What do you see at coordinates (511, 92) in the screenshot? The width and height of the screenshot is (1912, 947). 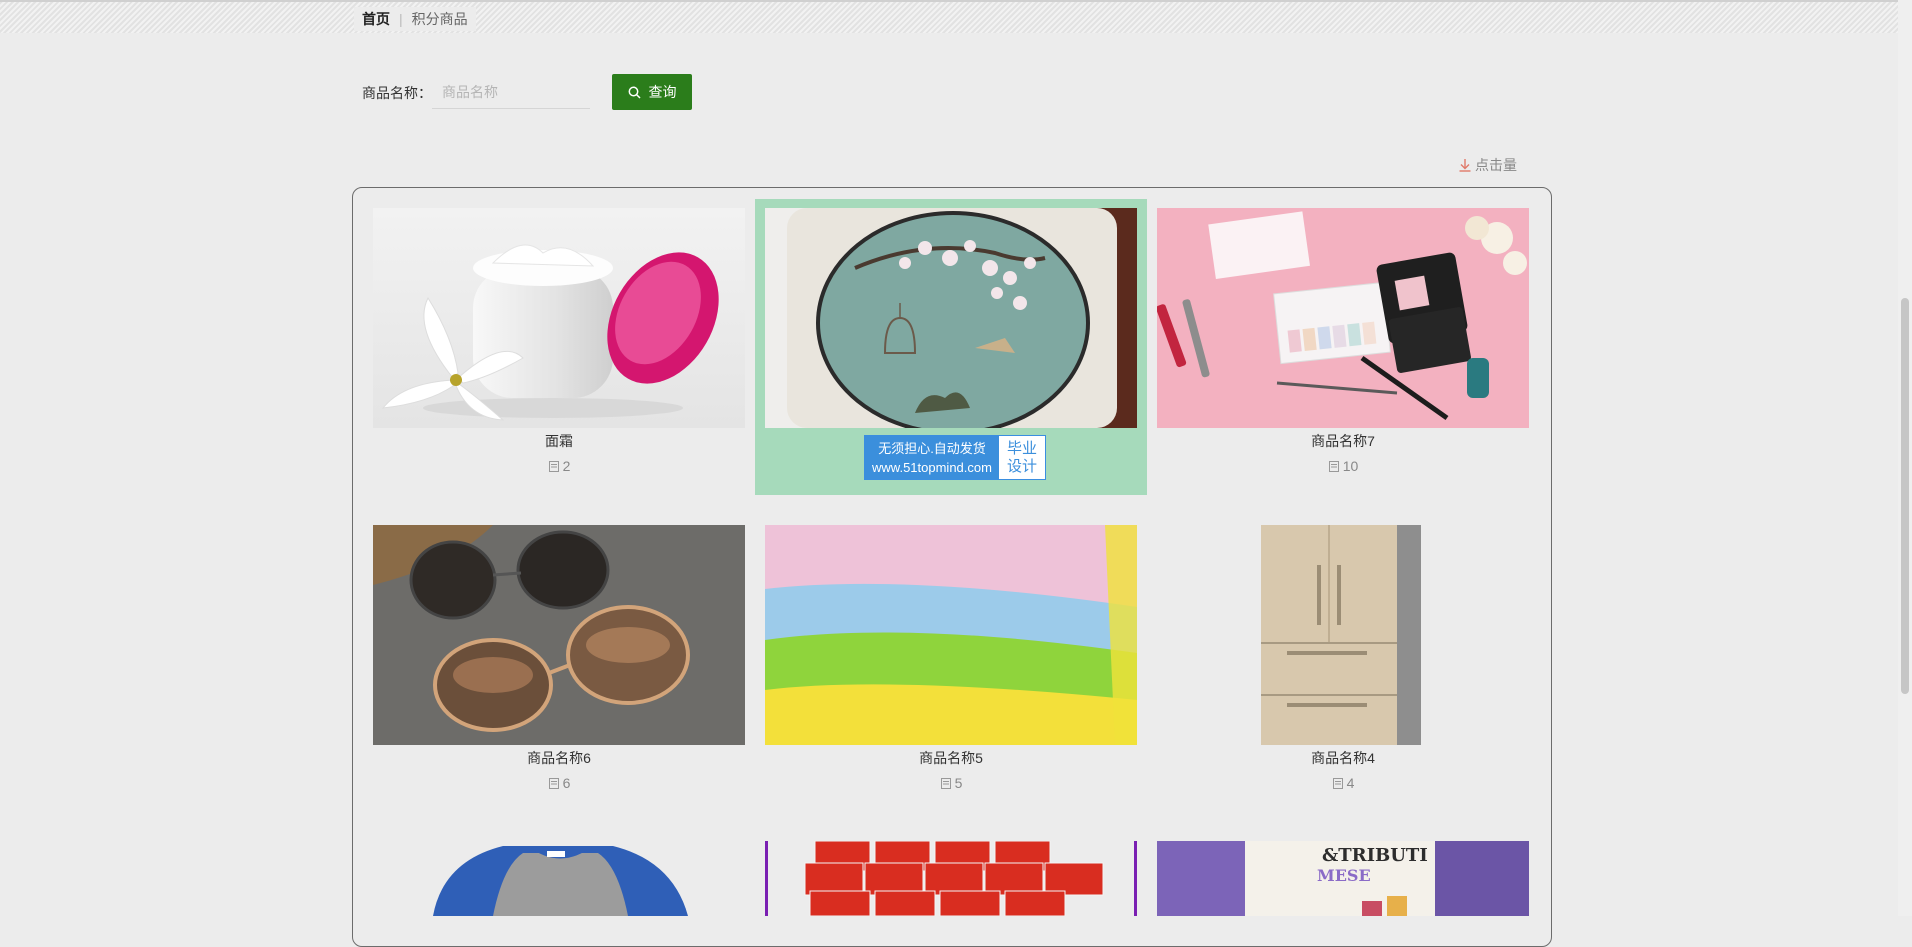 I see `search-input` at bounding box center [511, 92].